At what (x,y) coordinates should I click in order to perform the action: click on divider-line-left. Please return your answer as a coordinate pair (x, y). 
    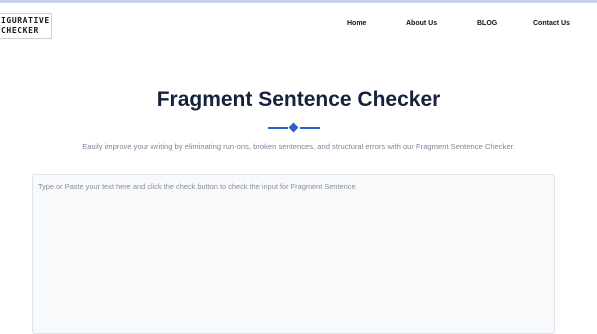
    Looking at the image, I should click on (278, 128).